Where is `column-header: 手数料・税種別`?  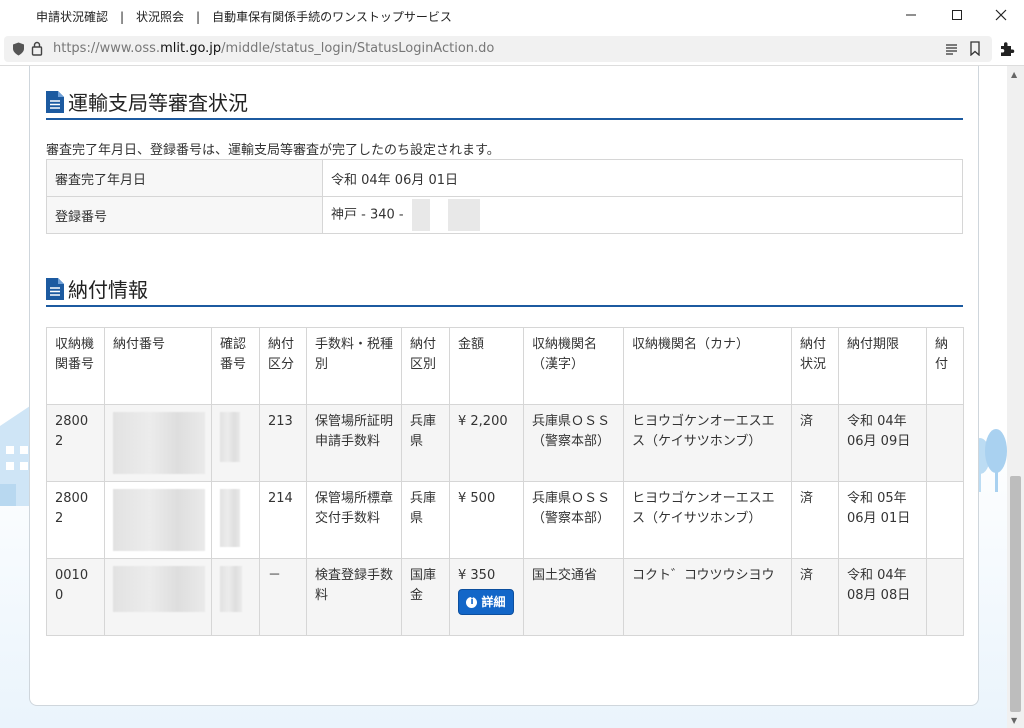 column-header: 手数料・税種別 is located at coordinates (354, 366).